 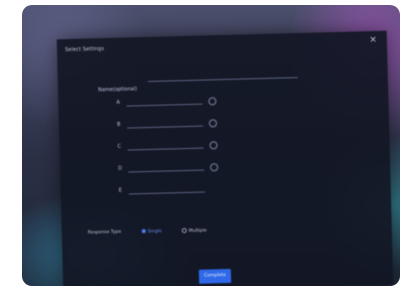 I want to click on option-row-d: D, so click(x=178, y=169).